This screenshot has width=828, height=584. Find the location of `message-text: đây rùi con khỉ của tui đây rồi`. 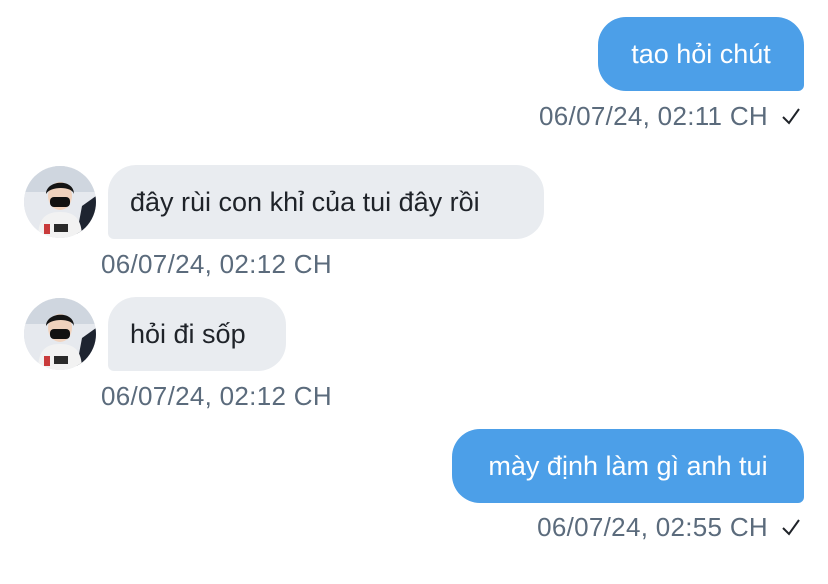

message-text: đây rùi con khỉ của tui đây rồi is located at coordinates (305, 201).